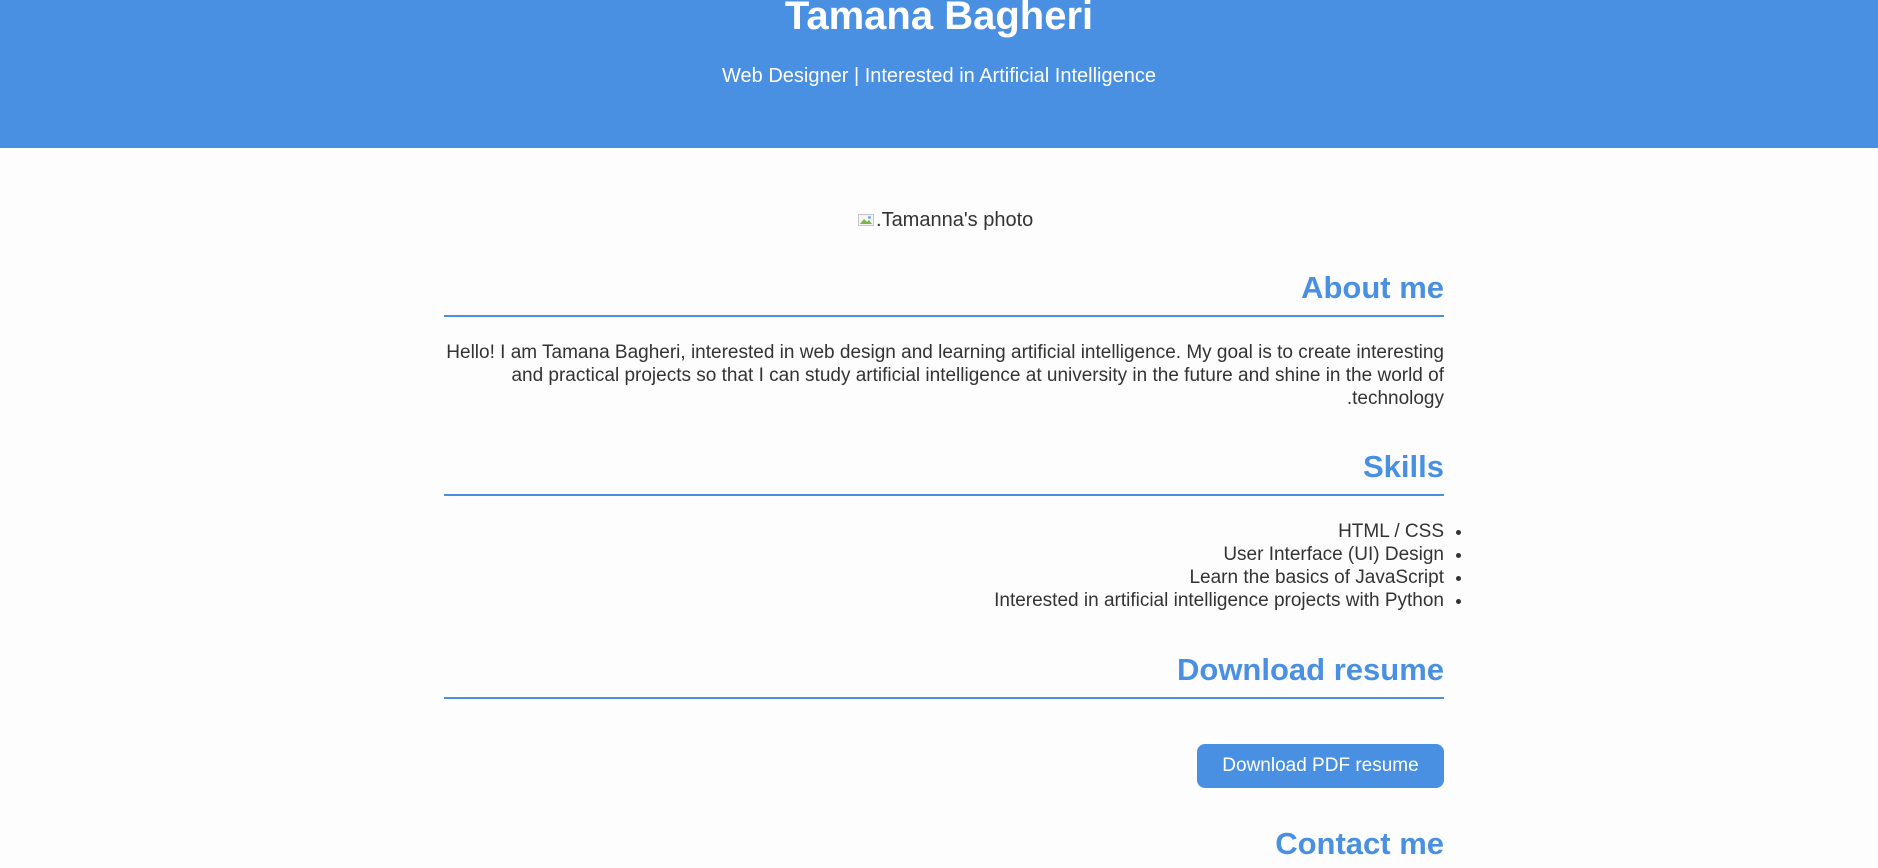  I want to click on page-title: Tamana Bagheri, so click(939, 19).